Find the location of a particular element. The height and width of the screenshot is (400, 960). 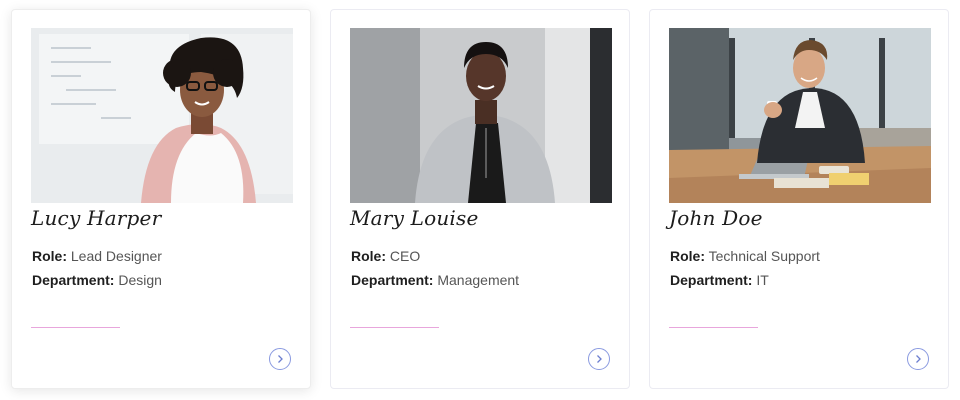

role-row: Role: CEO is located at coordinates (385, 256).